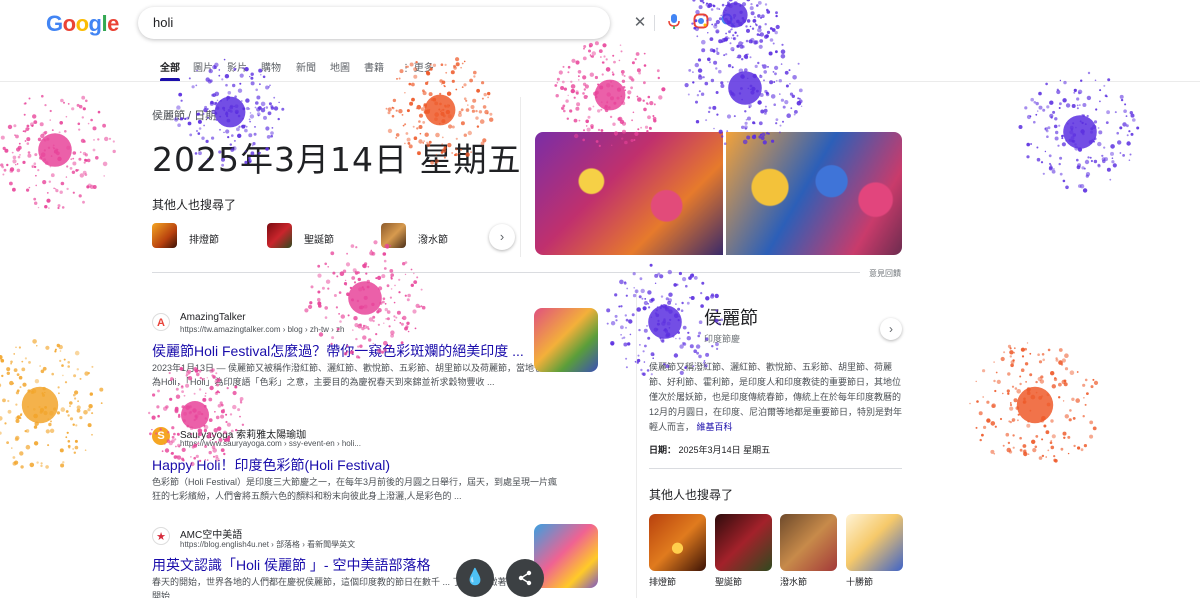  I want to click on christmas-thumbnail, so click(279, 235).